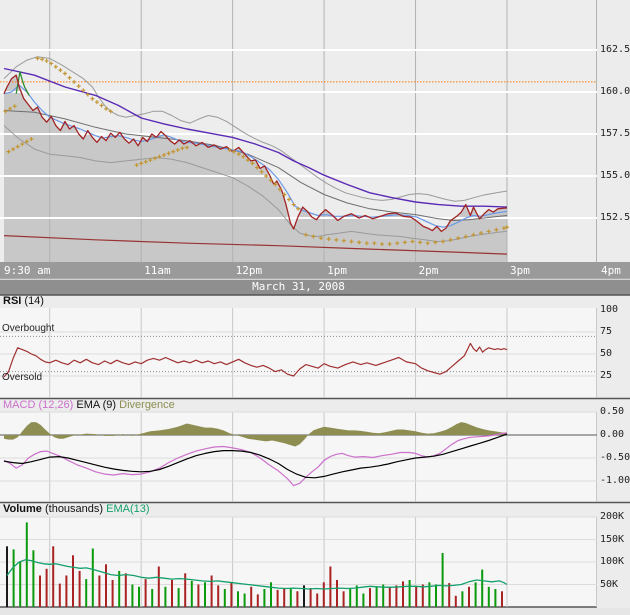 This screenshot has width=630, height=615. What do you see at coordinates (612, 561) in the screenshot?
I see `volume-tick-label: 100K` at bounding box center [612, 561].